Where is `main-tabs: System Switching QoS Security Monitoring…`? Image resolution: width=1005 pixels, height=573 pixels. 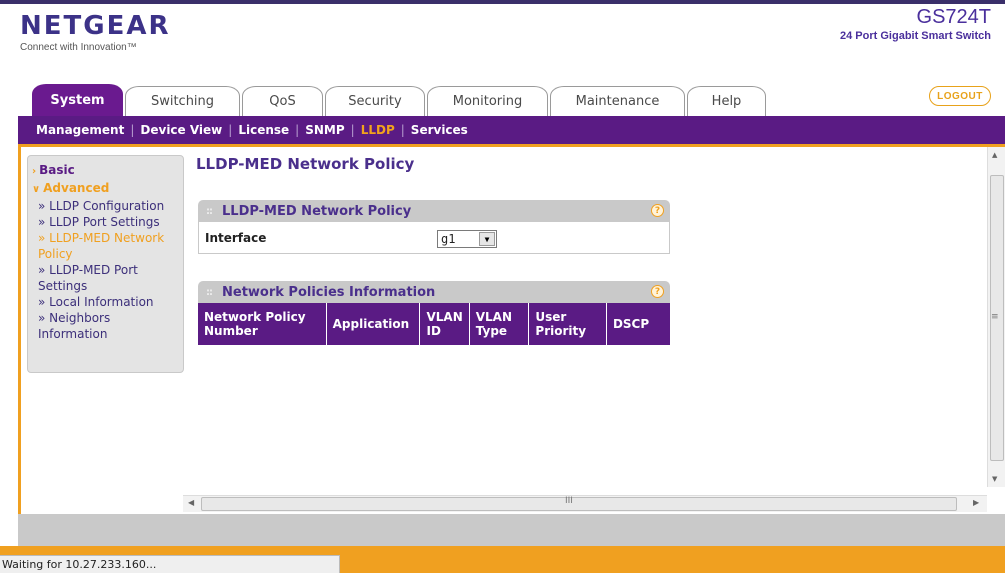 main-tabs: System Switching QoS Security Monitoring… is located at coordinates (400, 100).